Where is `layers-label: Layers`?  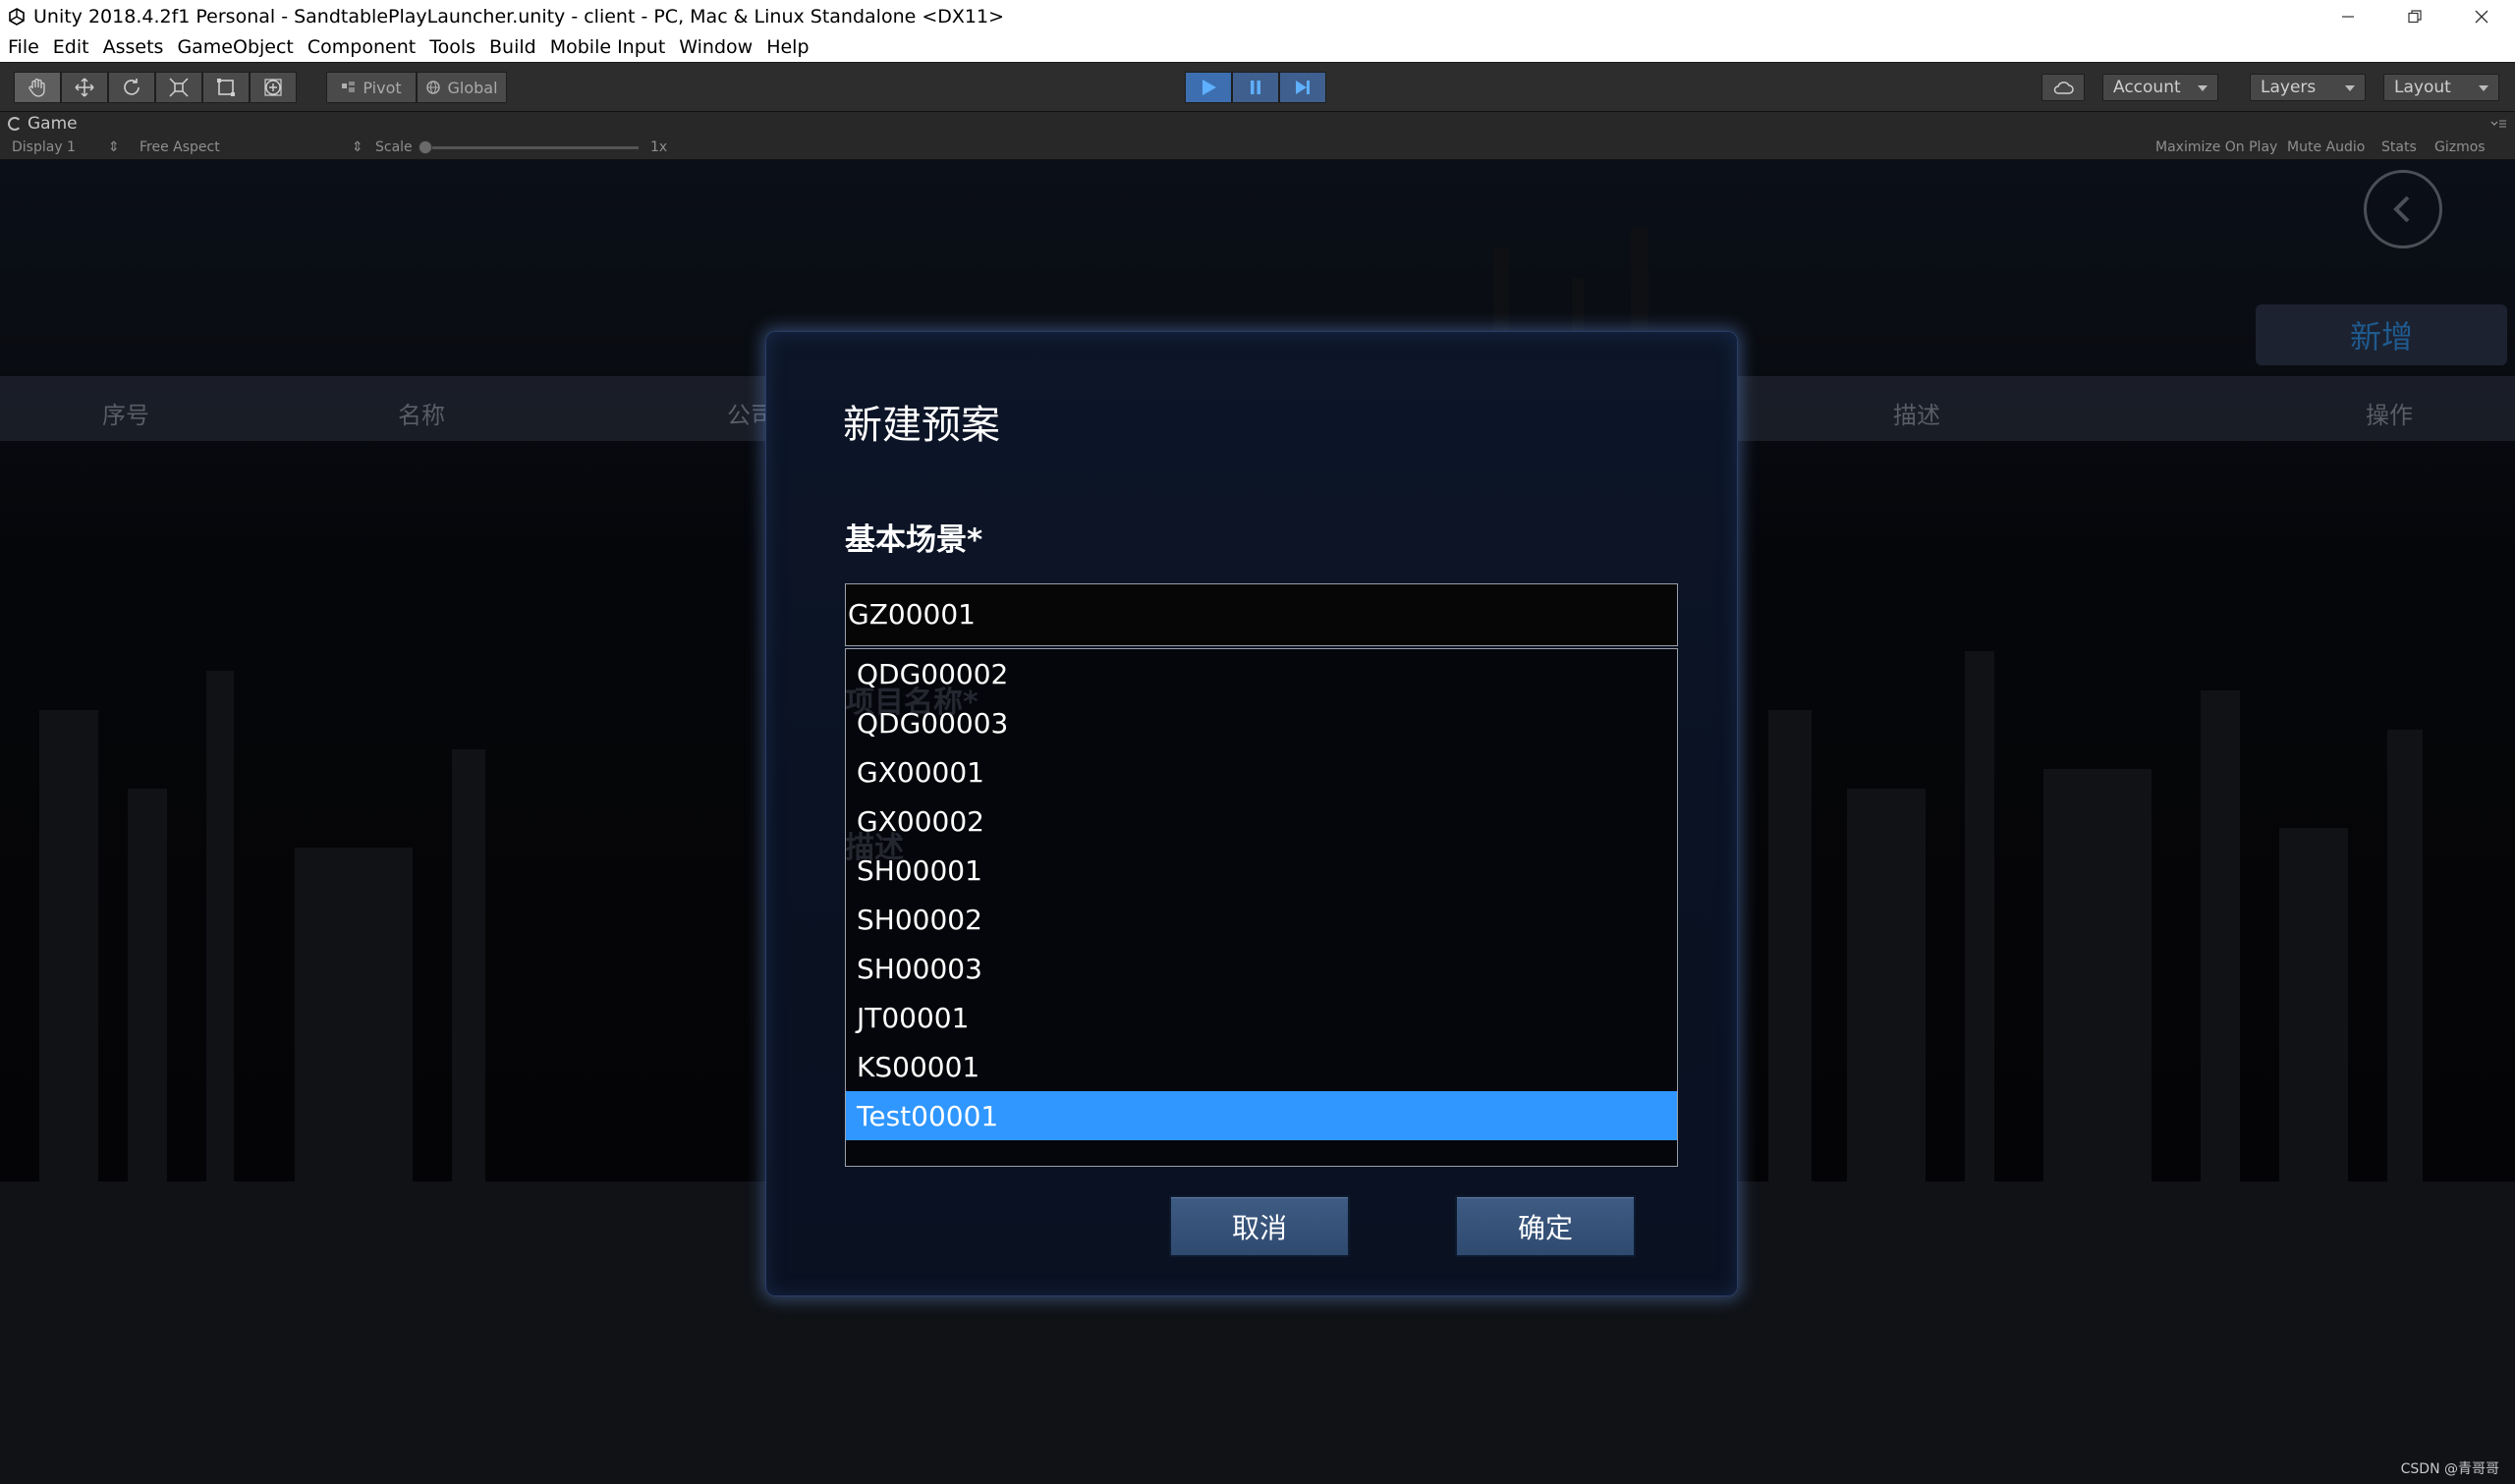 layers-label: Layers is located at coordinates (2289, 87).